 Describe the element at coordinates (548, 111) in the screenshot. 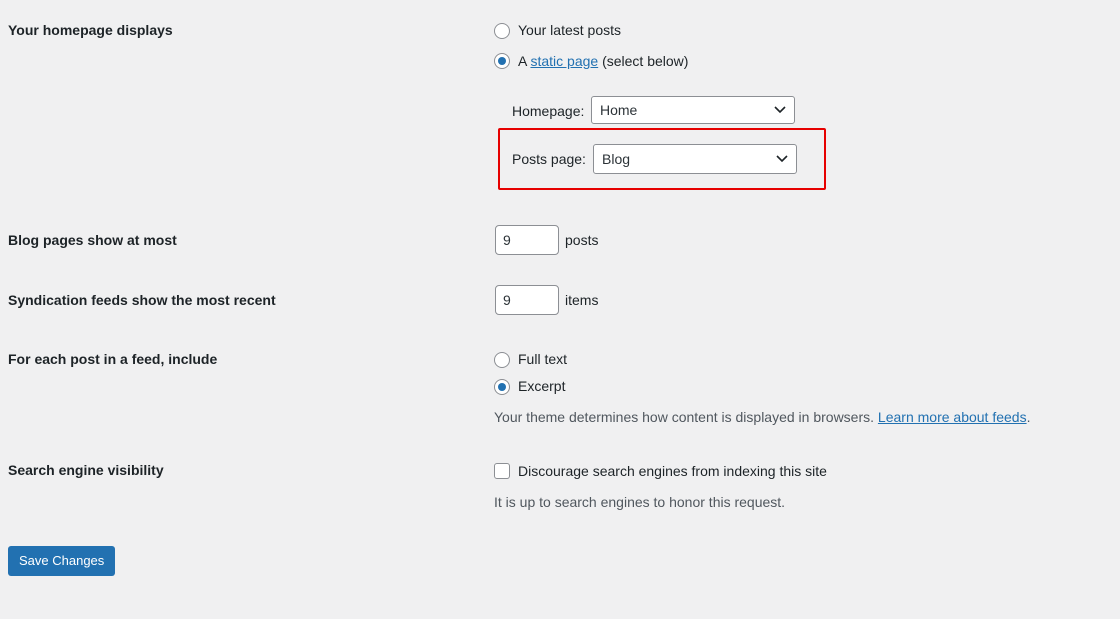

I see `homepage-select-label: Homepage:` at that location.